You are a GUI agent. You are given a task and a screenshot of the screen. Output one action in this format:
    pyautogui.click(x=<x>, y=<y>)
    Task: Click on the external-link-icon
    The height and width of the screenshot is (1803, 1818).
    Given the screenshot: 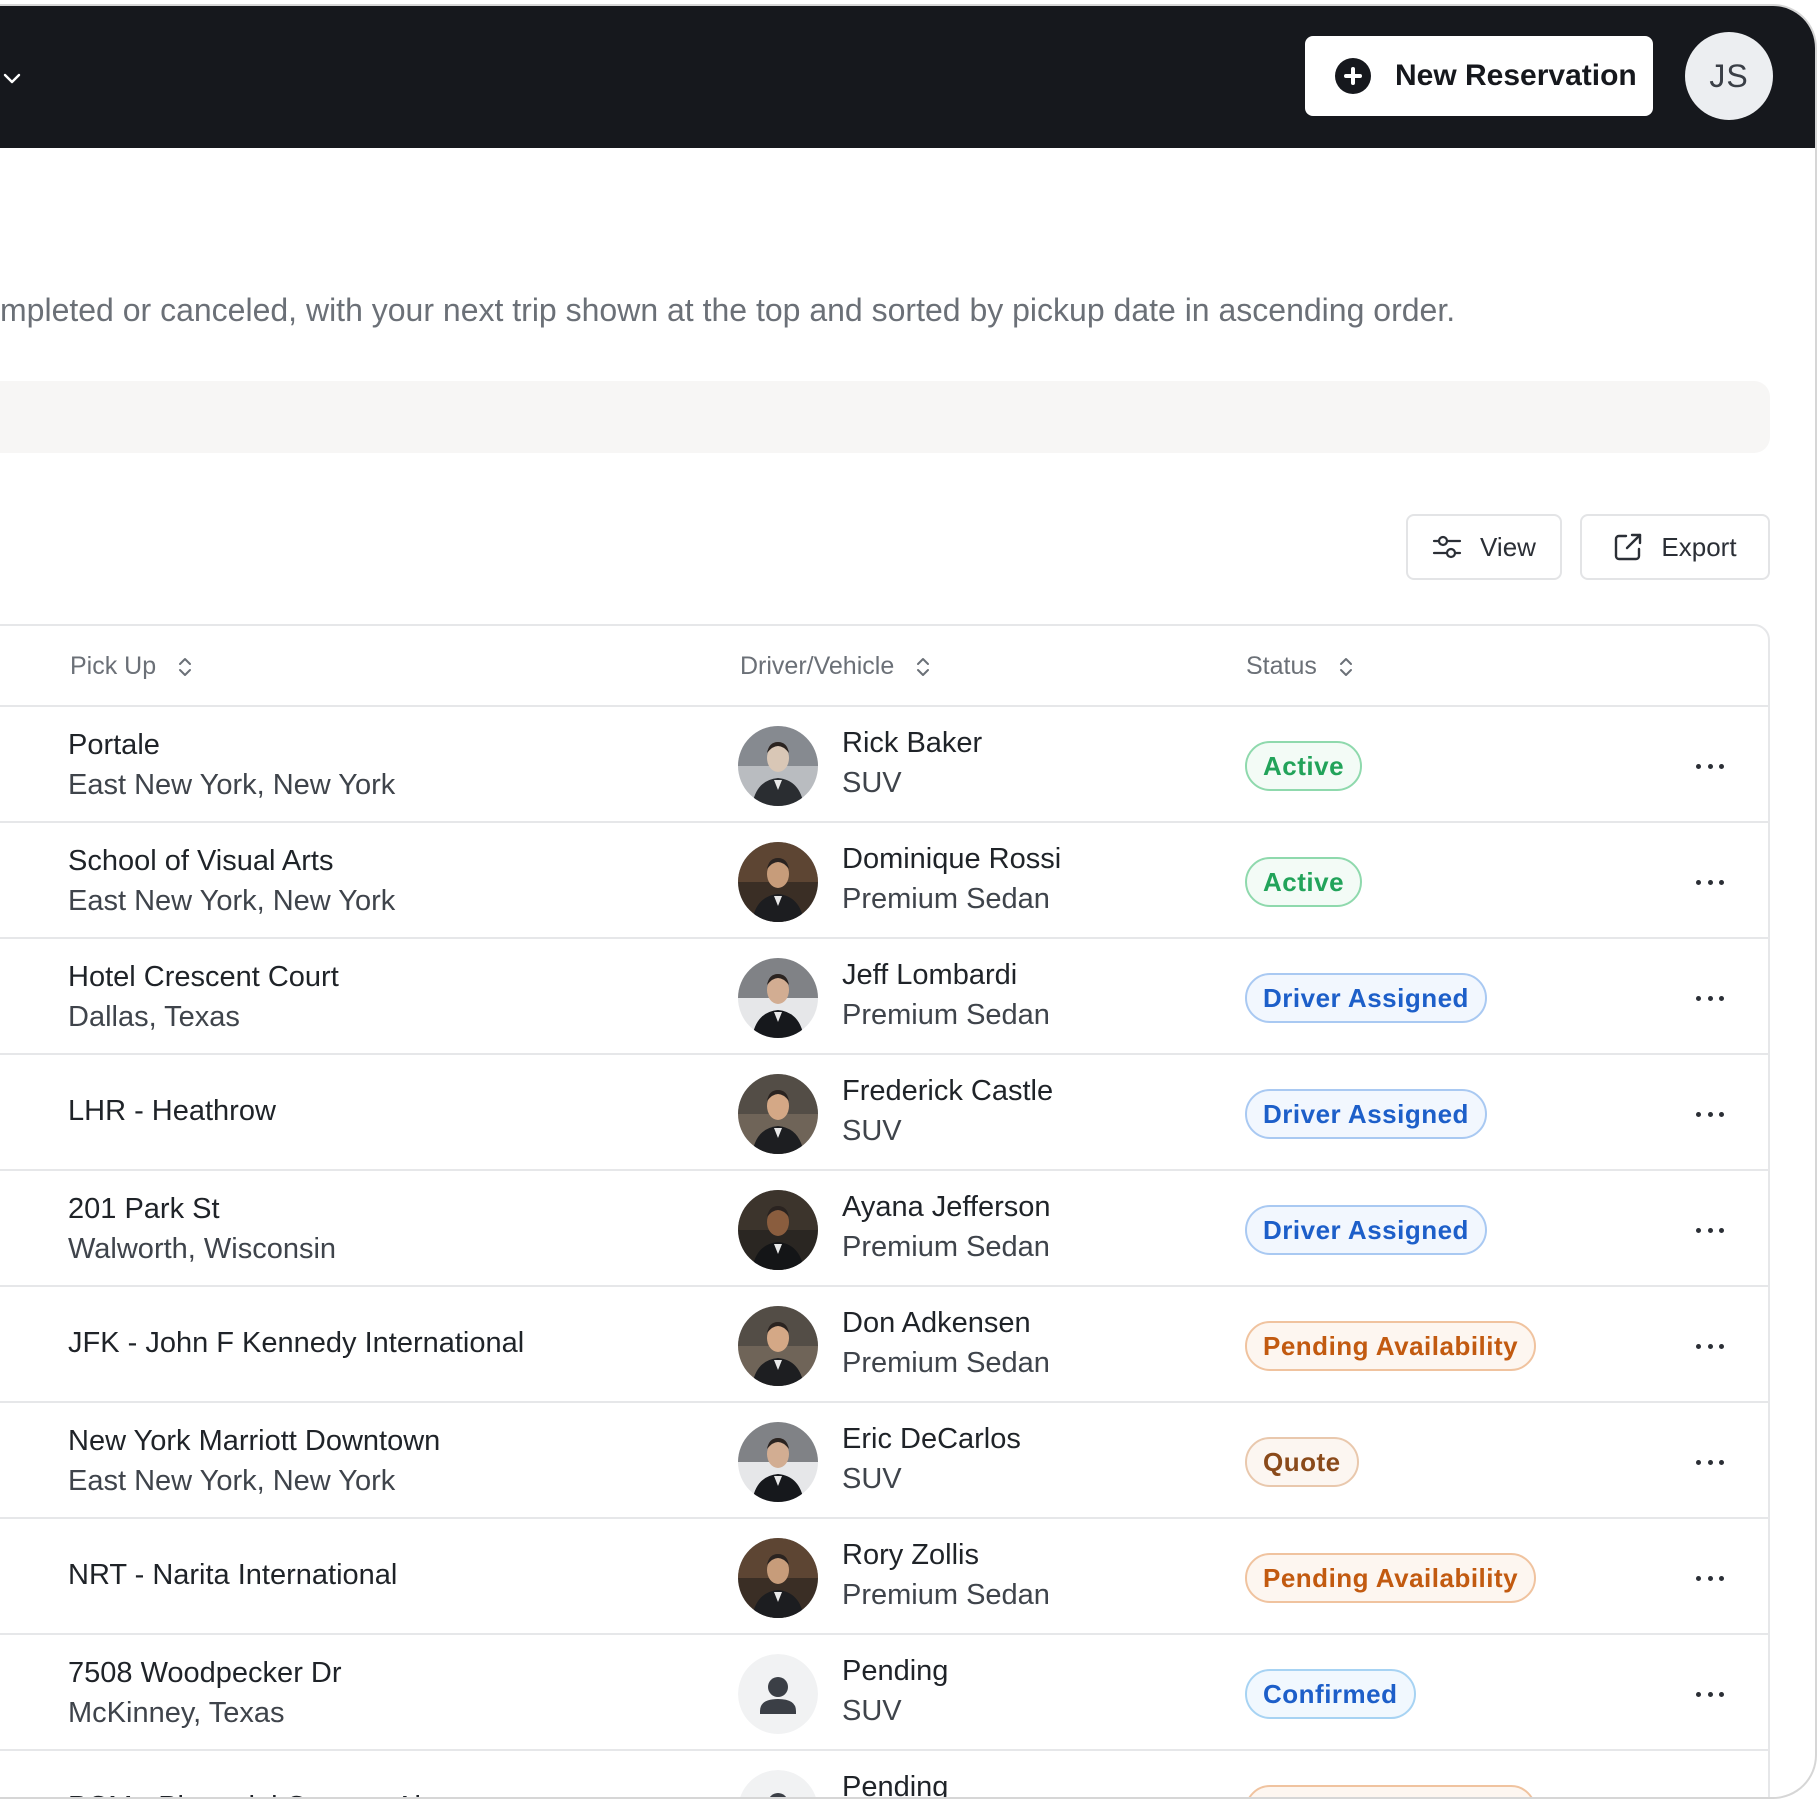 What is the action you would take?
    pyautogui.click(x=1628, y=547)
    